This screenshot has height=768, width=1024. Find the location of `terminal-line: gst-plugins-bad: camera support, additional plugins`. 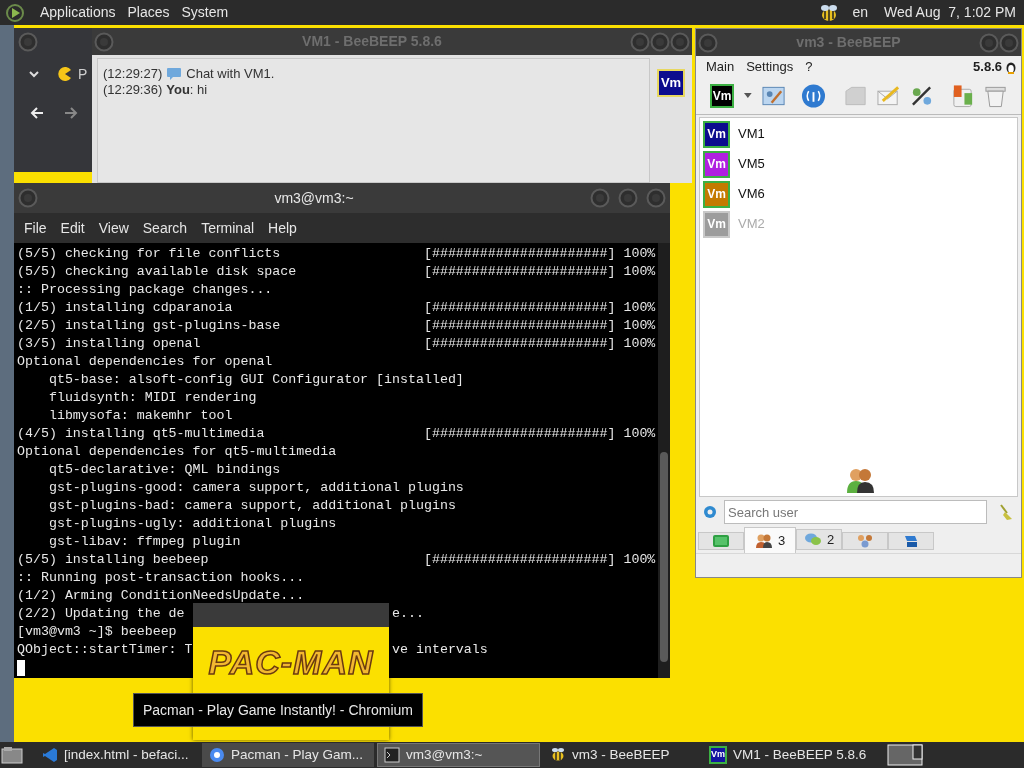

terminal-line: gst-plugins-bad: camera support, additional plugins is located at coordinates (251, 506).